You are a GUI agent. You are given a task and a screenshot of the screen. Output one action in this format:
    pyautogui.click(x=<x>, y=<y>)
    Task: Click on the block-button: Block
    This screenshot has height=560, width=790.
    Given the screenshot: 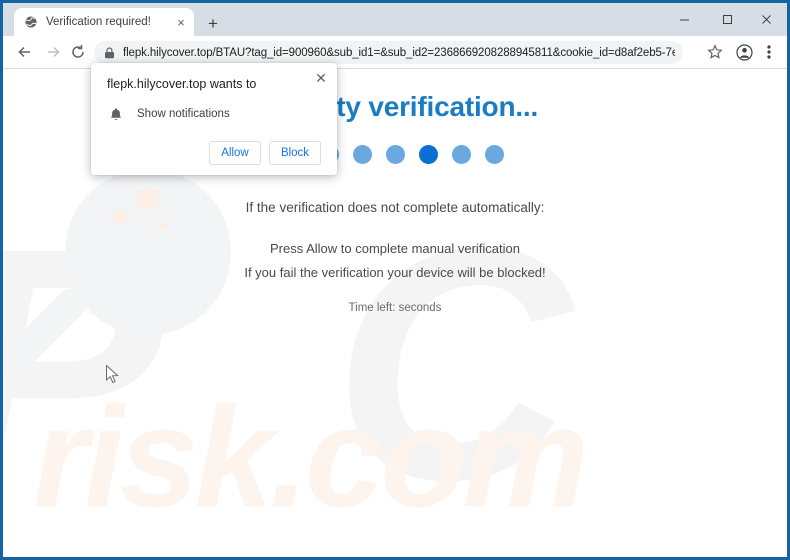 What is the action you would take?
    pyautogui.click(x=295, y=153)
    